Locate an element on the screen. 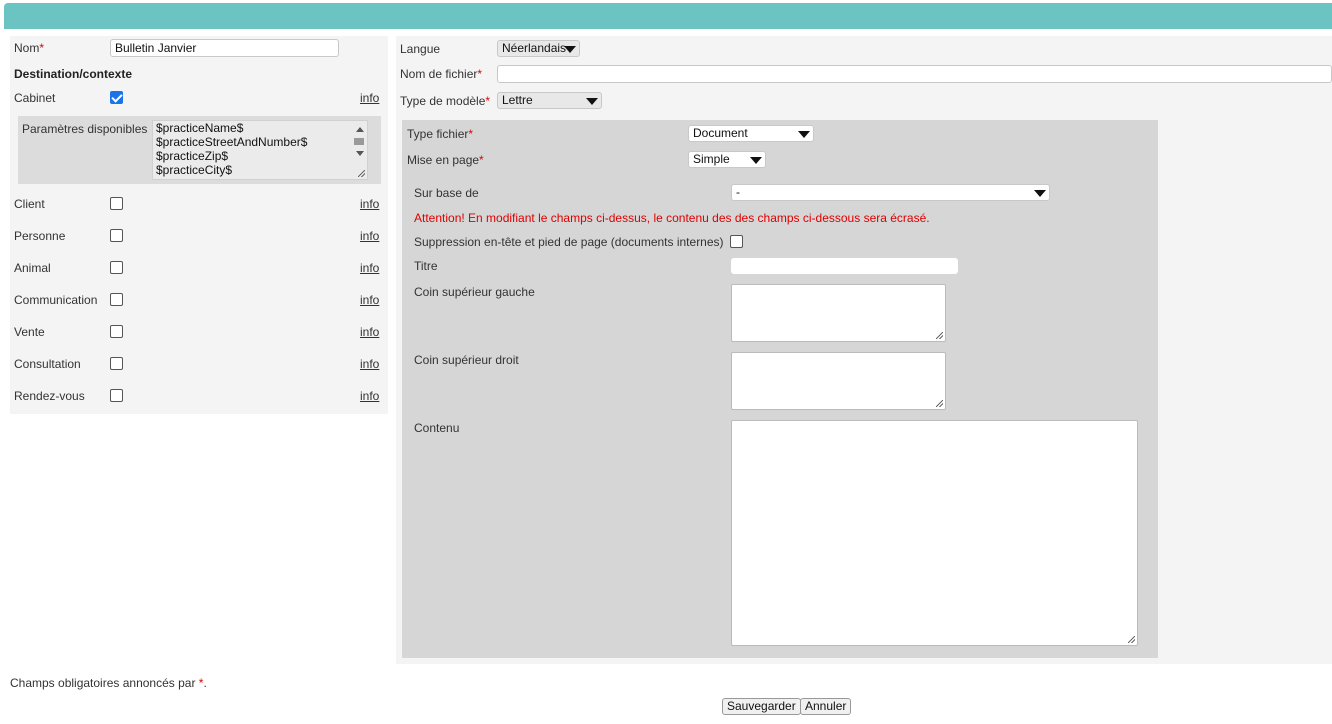  info-link-vente: info is located at coordinates (369, 332).